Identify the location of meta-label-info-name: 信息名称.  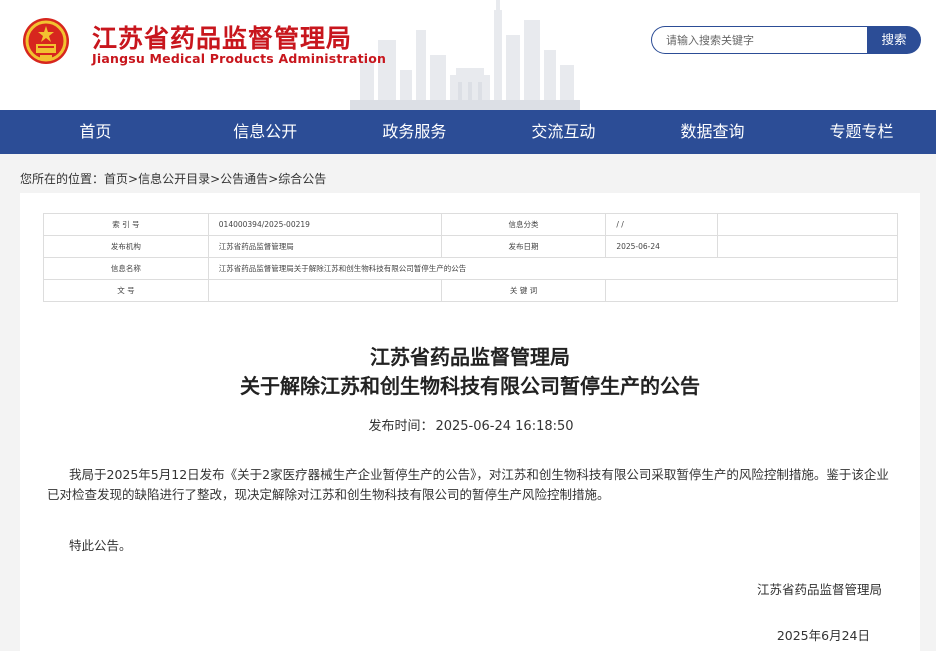
(126, 268).